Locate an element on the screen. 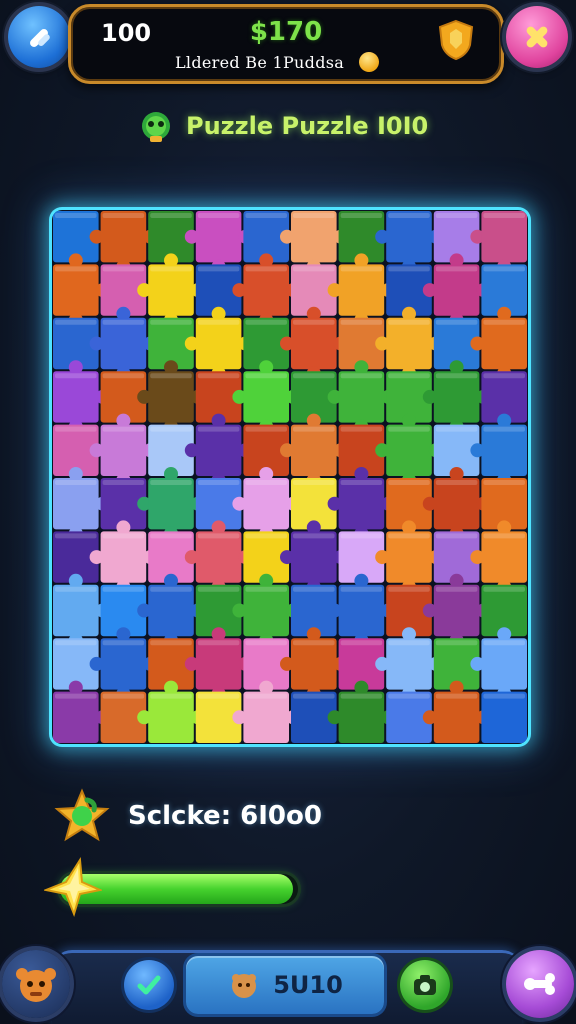  play-button: 5U10 is located at coordinates (285, 985).